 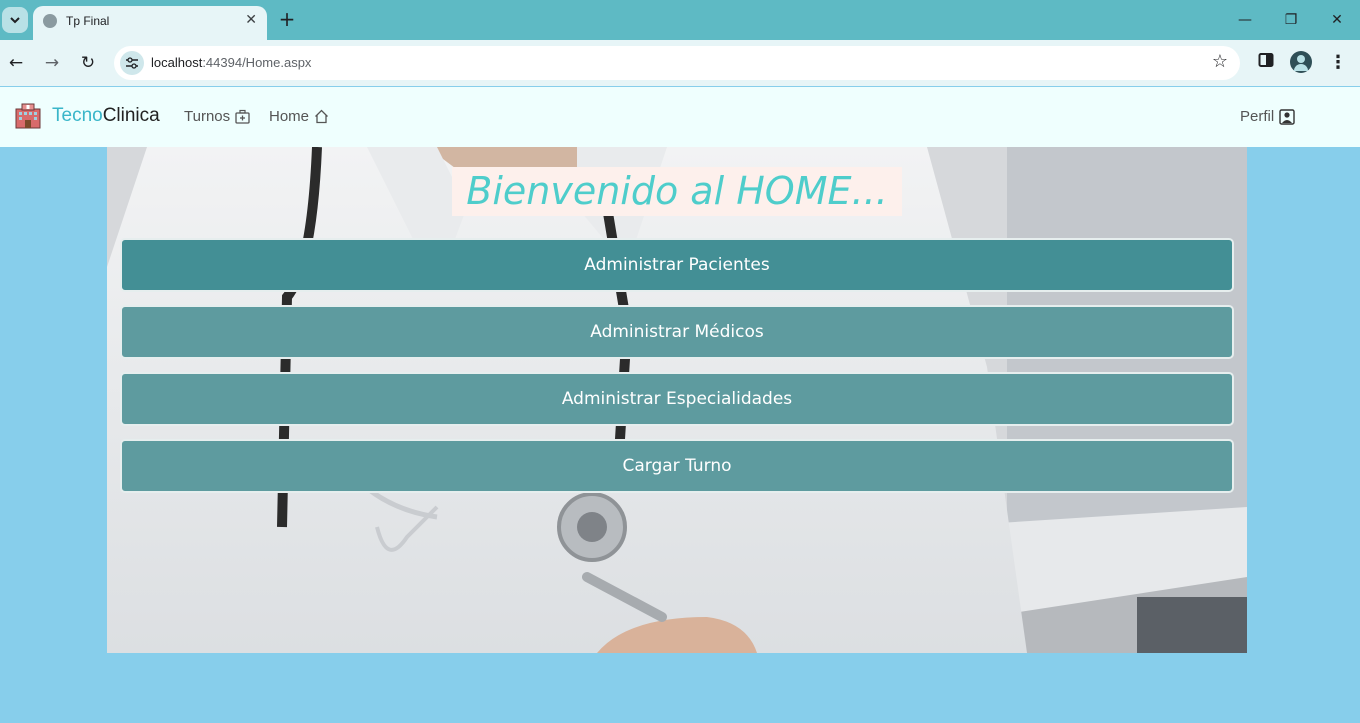 What do you see at coordinates (1245, 20) in the screenshot?
I see `minimize-button: —` at bounding box center [1245, 20].